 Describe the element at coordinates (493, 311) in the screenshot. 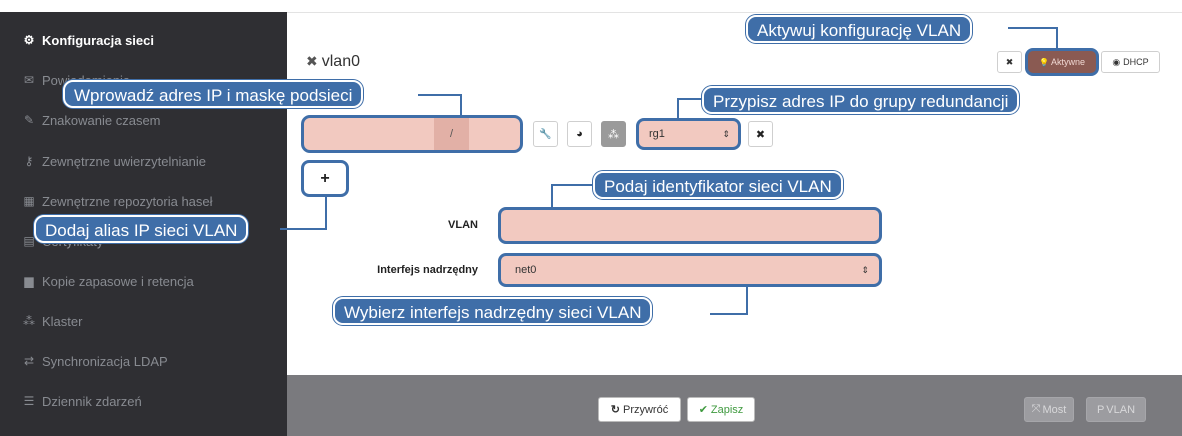

I see `callout-parent-interface: Wybierz interfejs nadrzędny sieci VLAN` at that location.